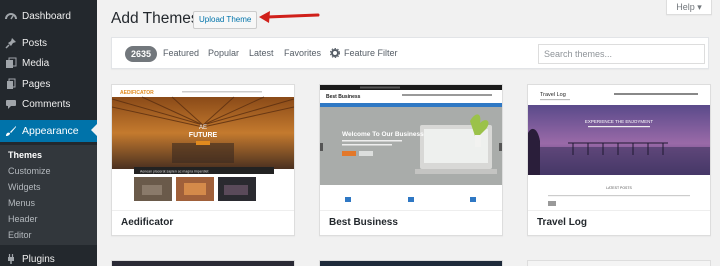 The image size is (720, 266). I want to click on theme-count-badge: 2635, so click(141, 54).